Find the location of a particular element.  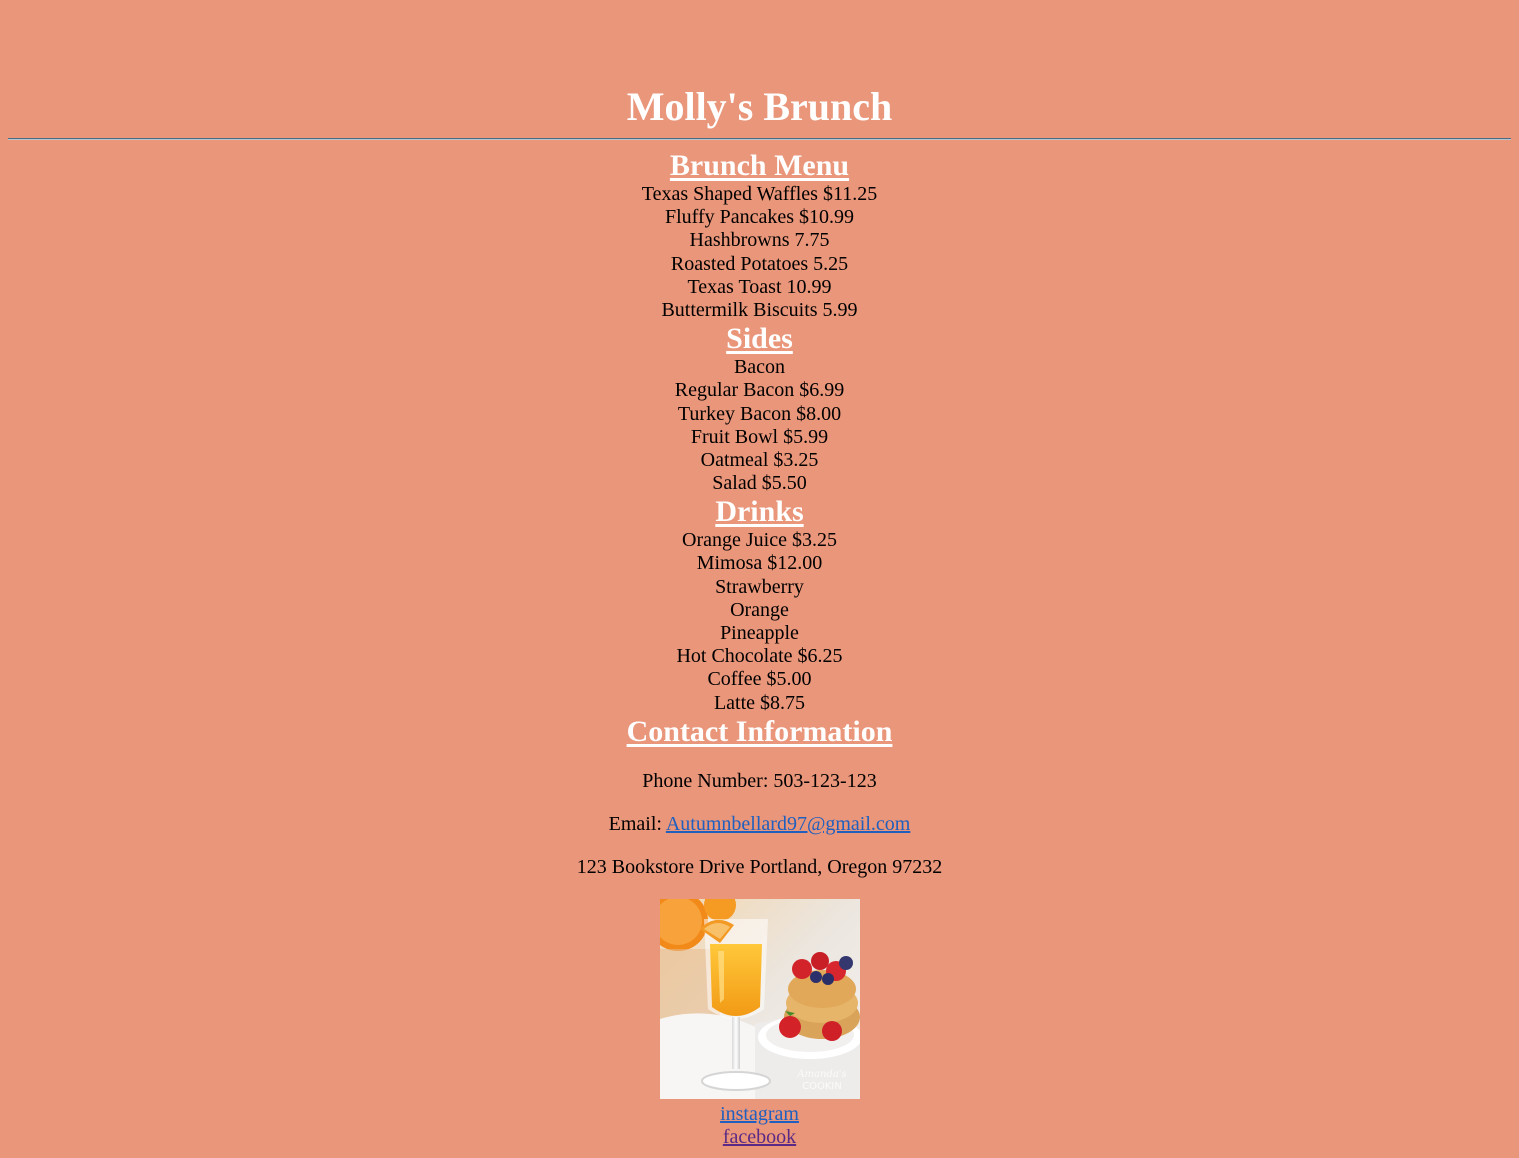

brunch-menu-heading: Brunch Menu is located at coordinates (759, 165).